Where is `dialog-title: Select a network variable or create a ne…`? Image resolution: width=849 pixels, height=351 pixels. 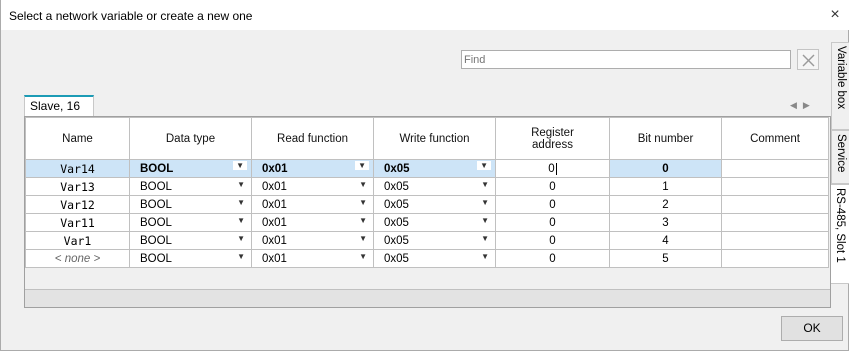 dialog-title: Select a network variable or create a ne… is located at coordinates (131, 16).